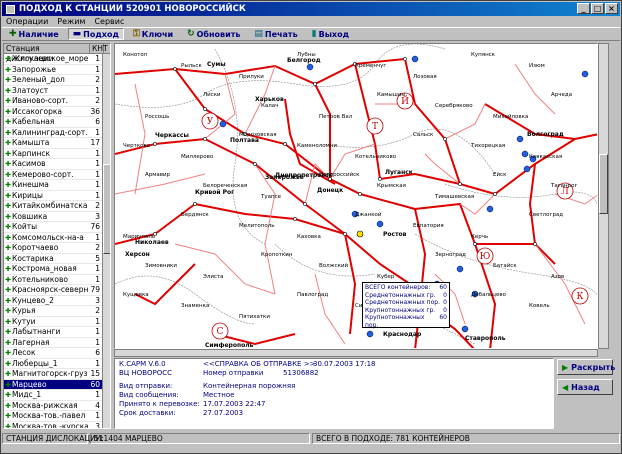 The image size is (622, 454). Describe the element at coordinates (97, 216) in the screenshot. I see `station-count: 3` at that location.